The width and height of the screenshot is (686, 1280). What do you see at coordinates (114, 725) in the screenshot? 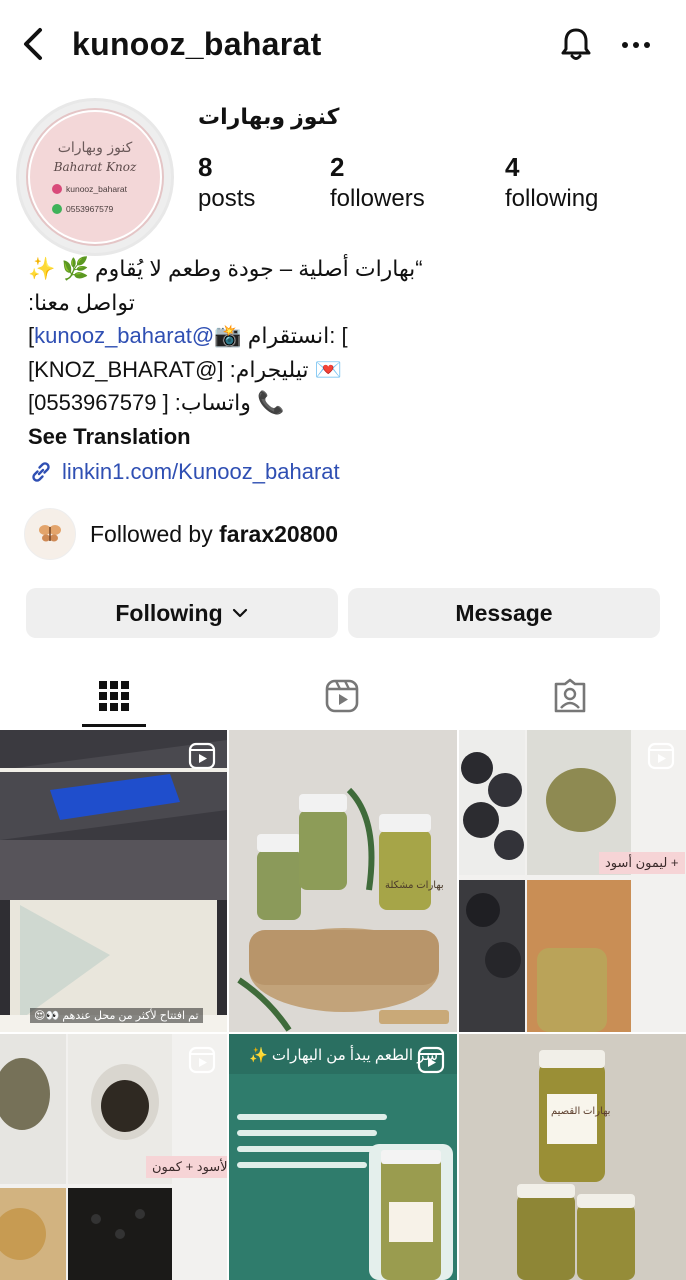
I see `active-tab-indicator` at bounding box center [114, 725].